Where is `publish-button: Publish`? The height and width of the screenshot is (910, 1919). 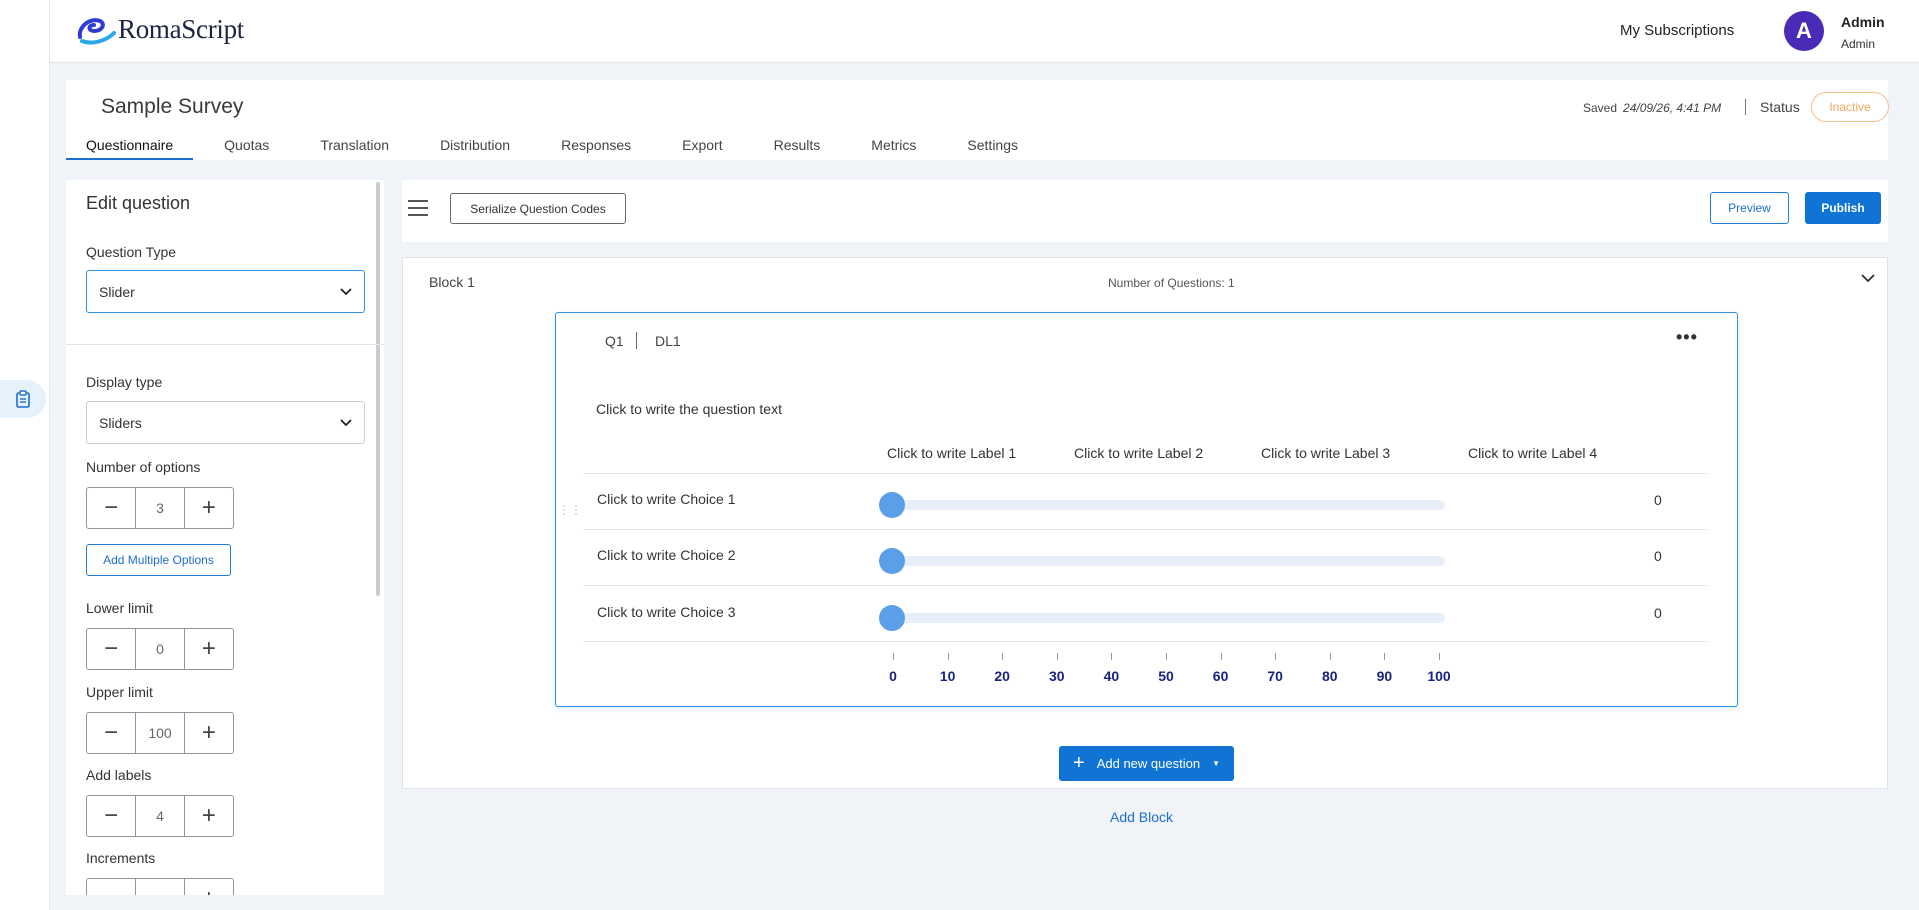
publish-button: Publish is located at coordinates (1843, 208).